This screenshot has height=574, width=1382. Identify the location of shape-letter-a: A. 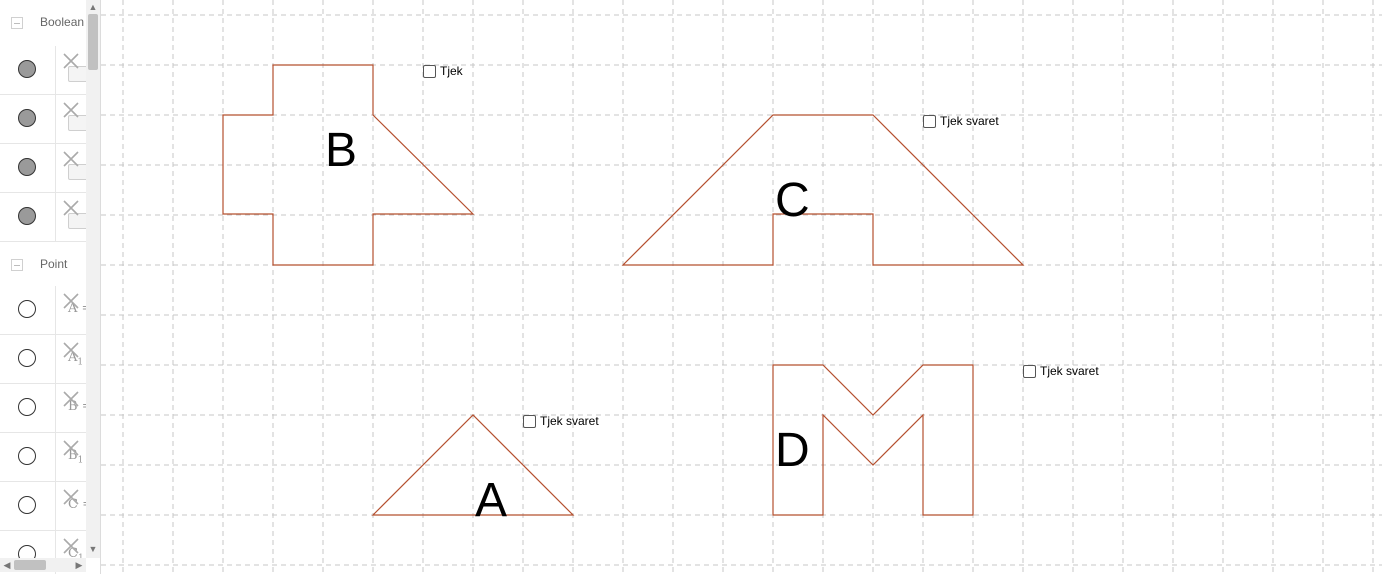
(491, 500).